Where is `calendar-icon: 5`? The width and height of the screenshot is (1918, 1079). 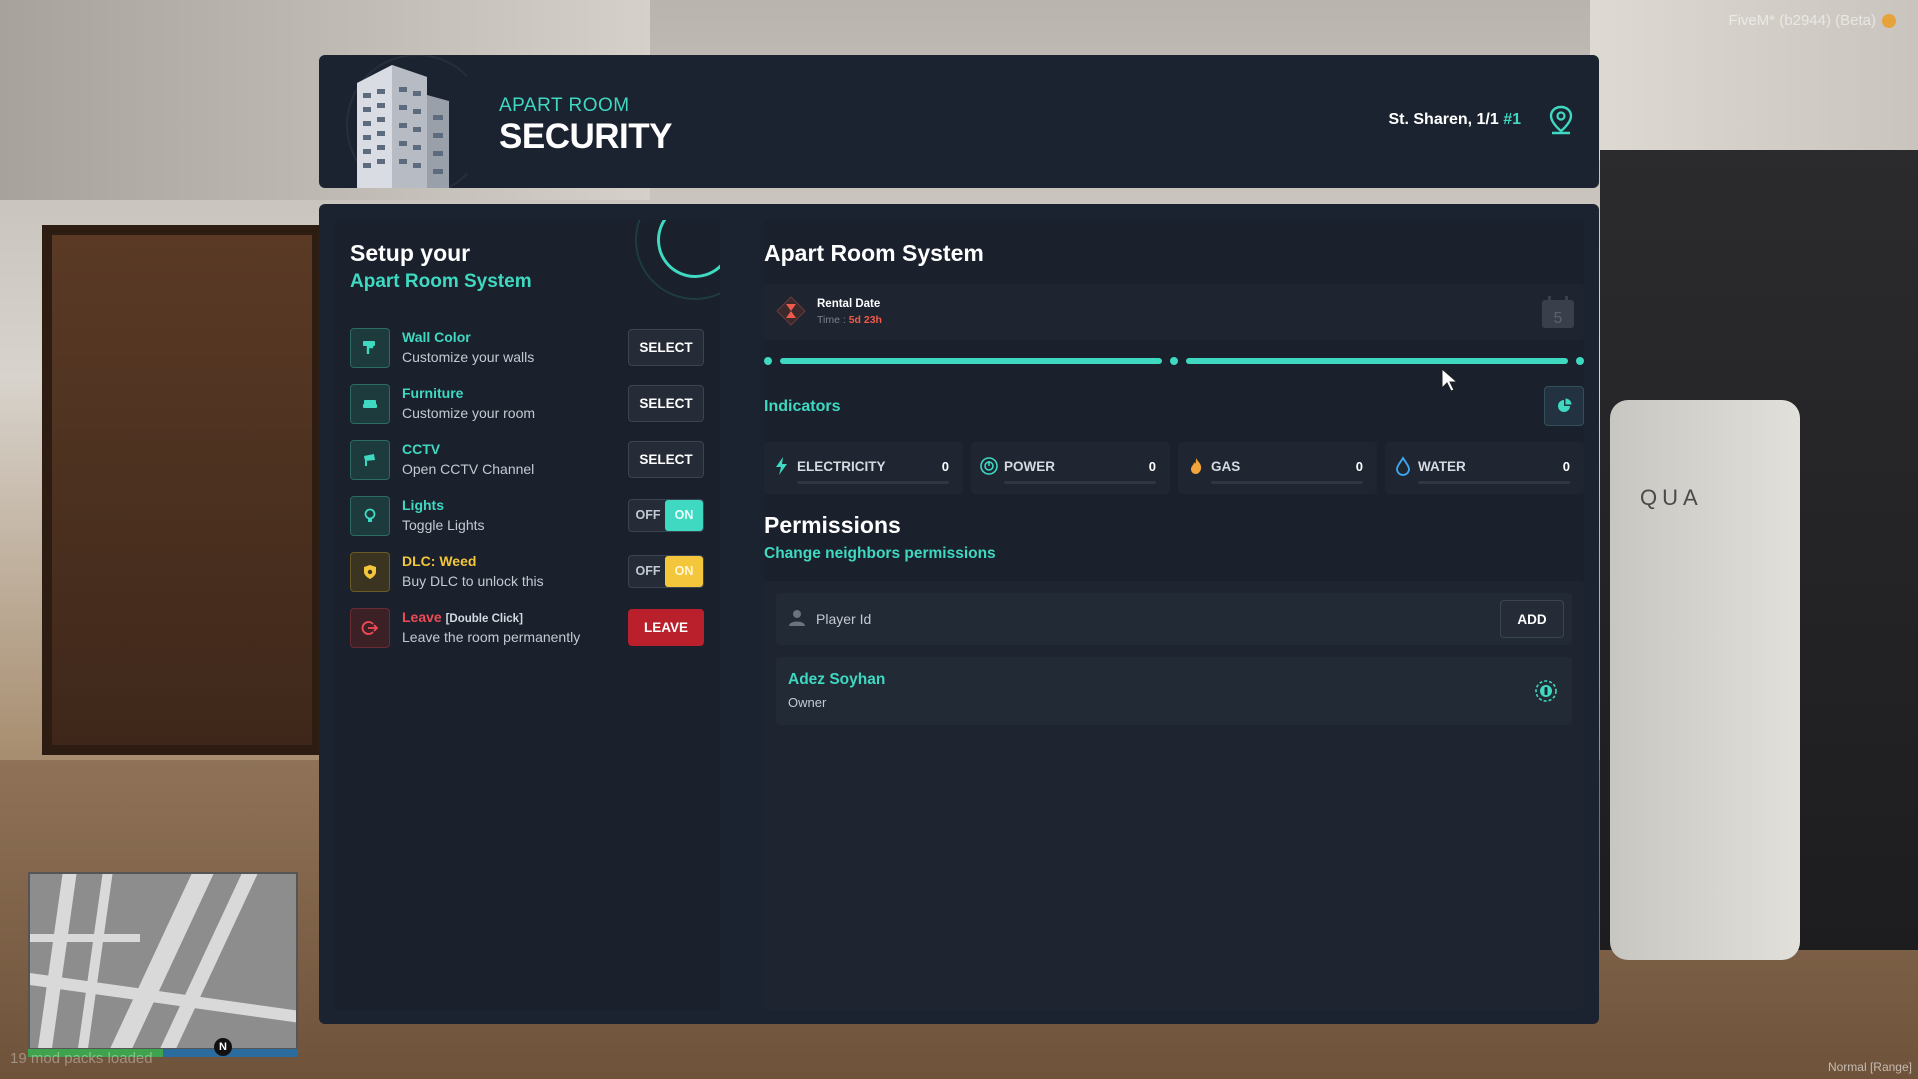 calendar-icon: 5 is located at coordinates (1558, 312).